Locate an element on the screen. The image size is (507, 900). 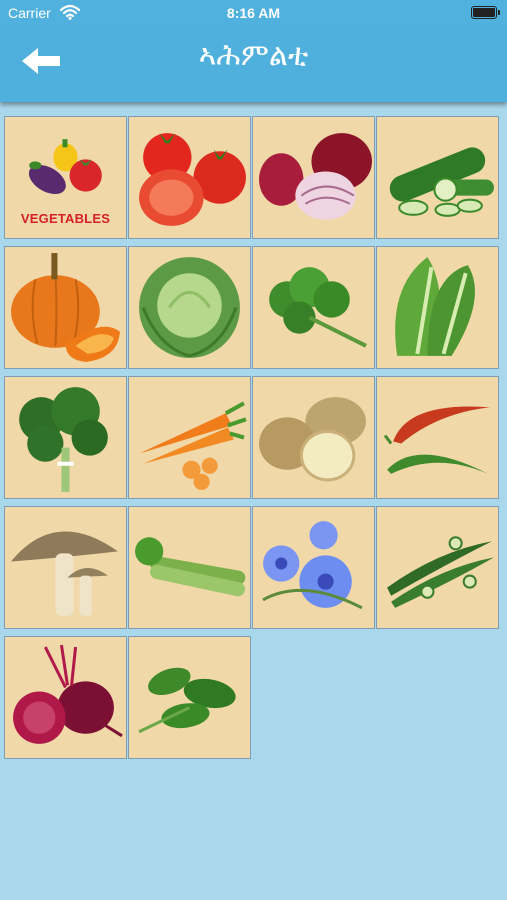
kale-icon is located at coordinates (63, 439).